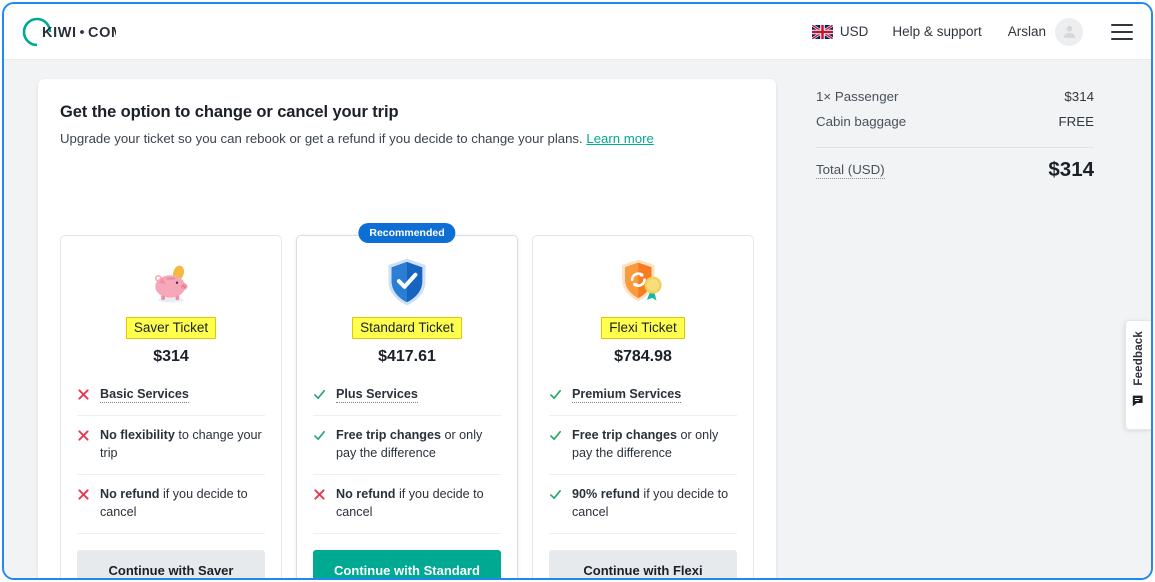 The width and height of the screenshot is (1155, 582). I want to click on header-nav: USD Help & support Arslan, so click(972, 31).